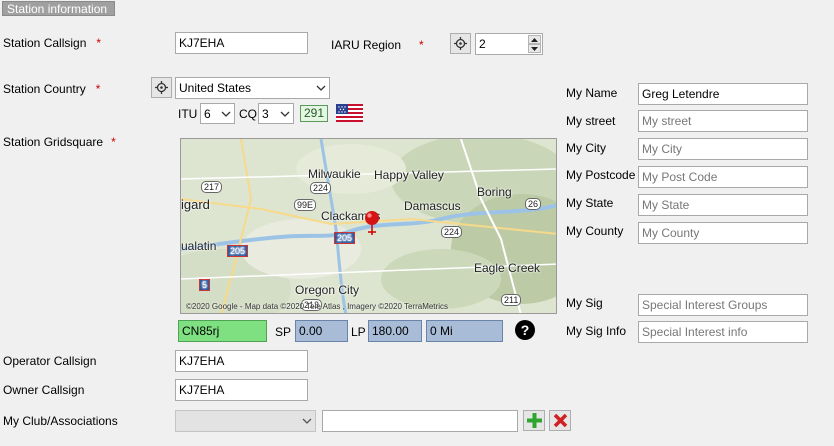  What do you see at coordinates (464, 331) in the screenshot?
I see `distance-value: 0 Mi` at bounding box center [464, 331].